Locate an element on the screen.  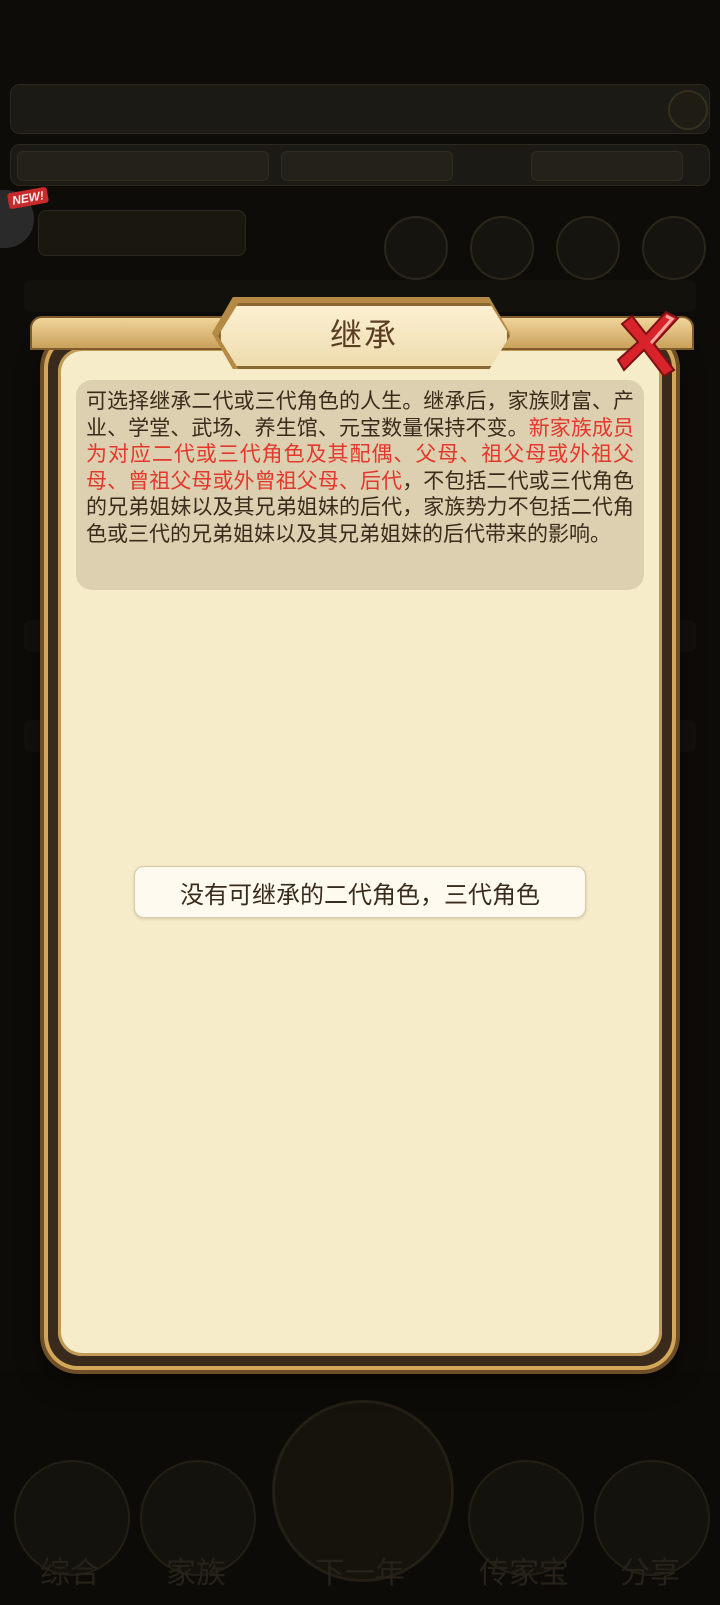
nav-label: 分享 is located at coordinates (650, 1573).